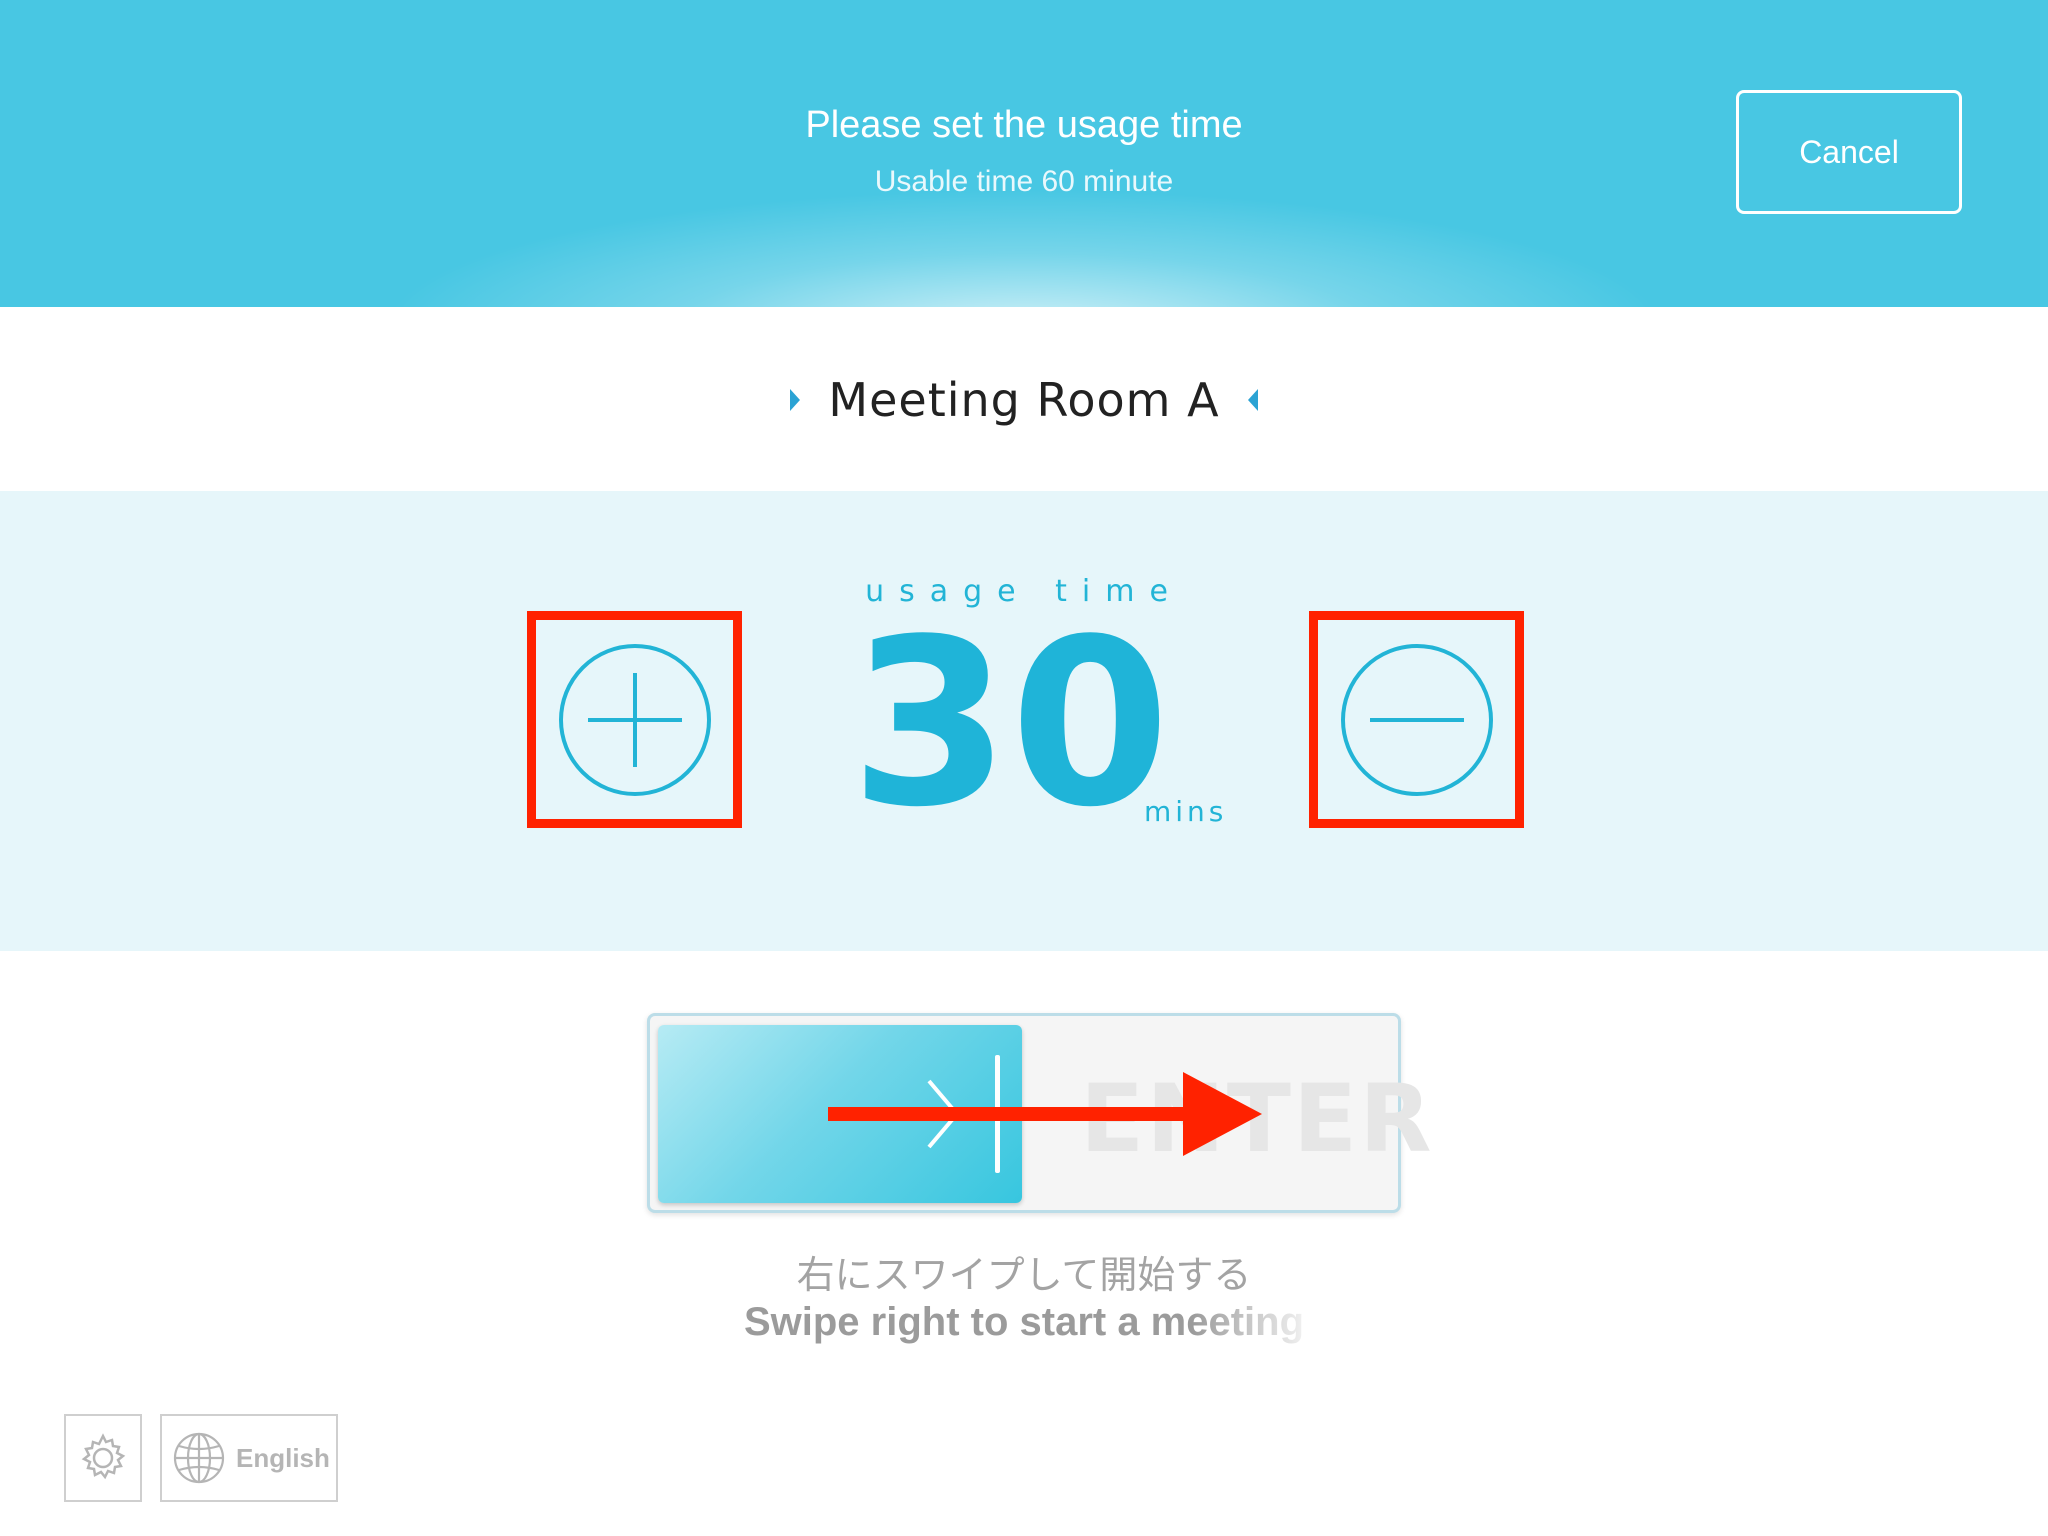 This screenshot has height=1536, width=2048. I want to click on settings-button, so click(103, 1458).